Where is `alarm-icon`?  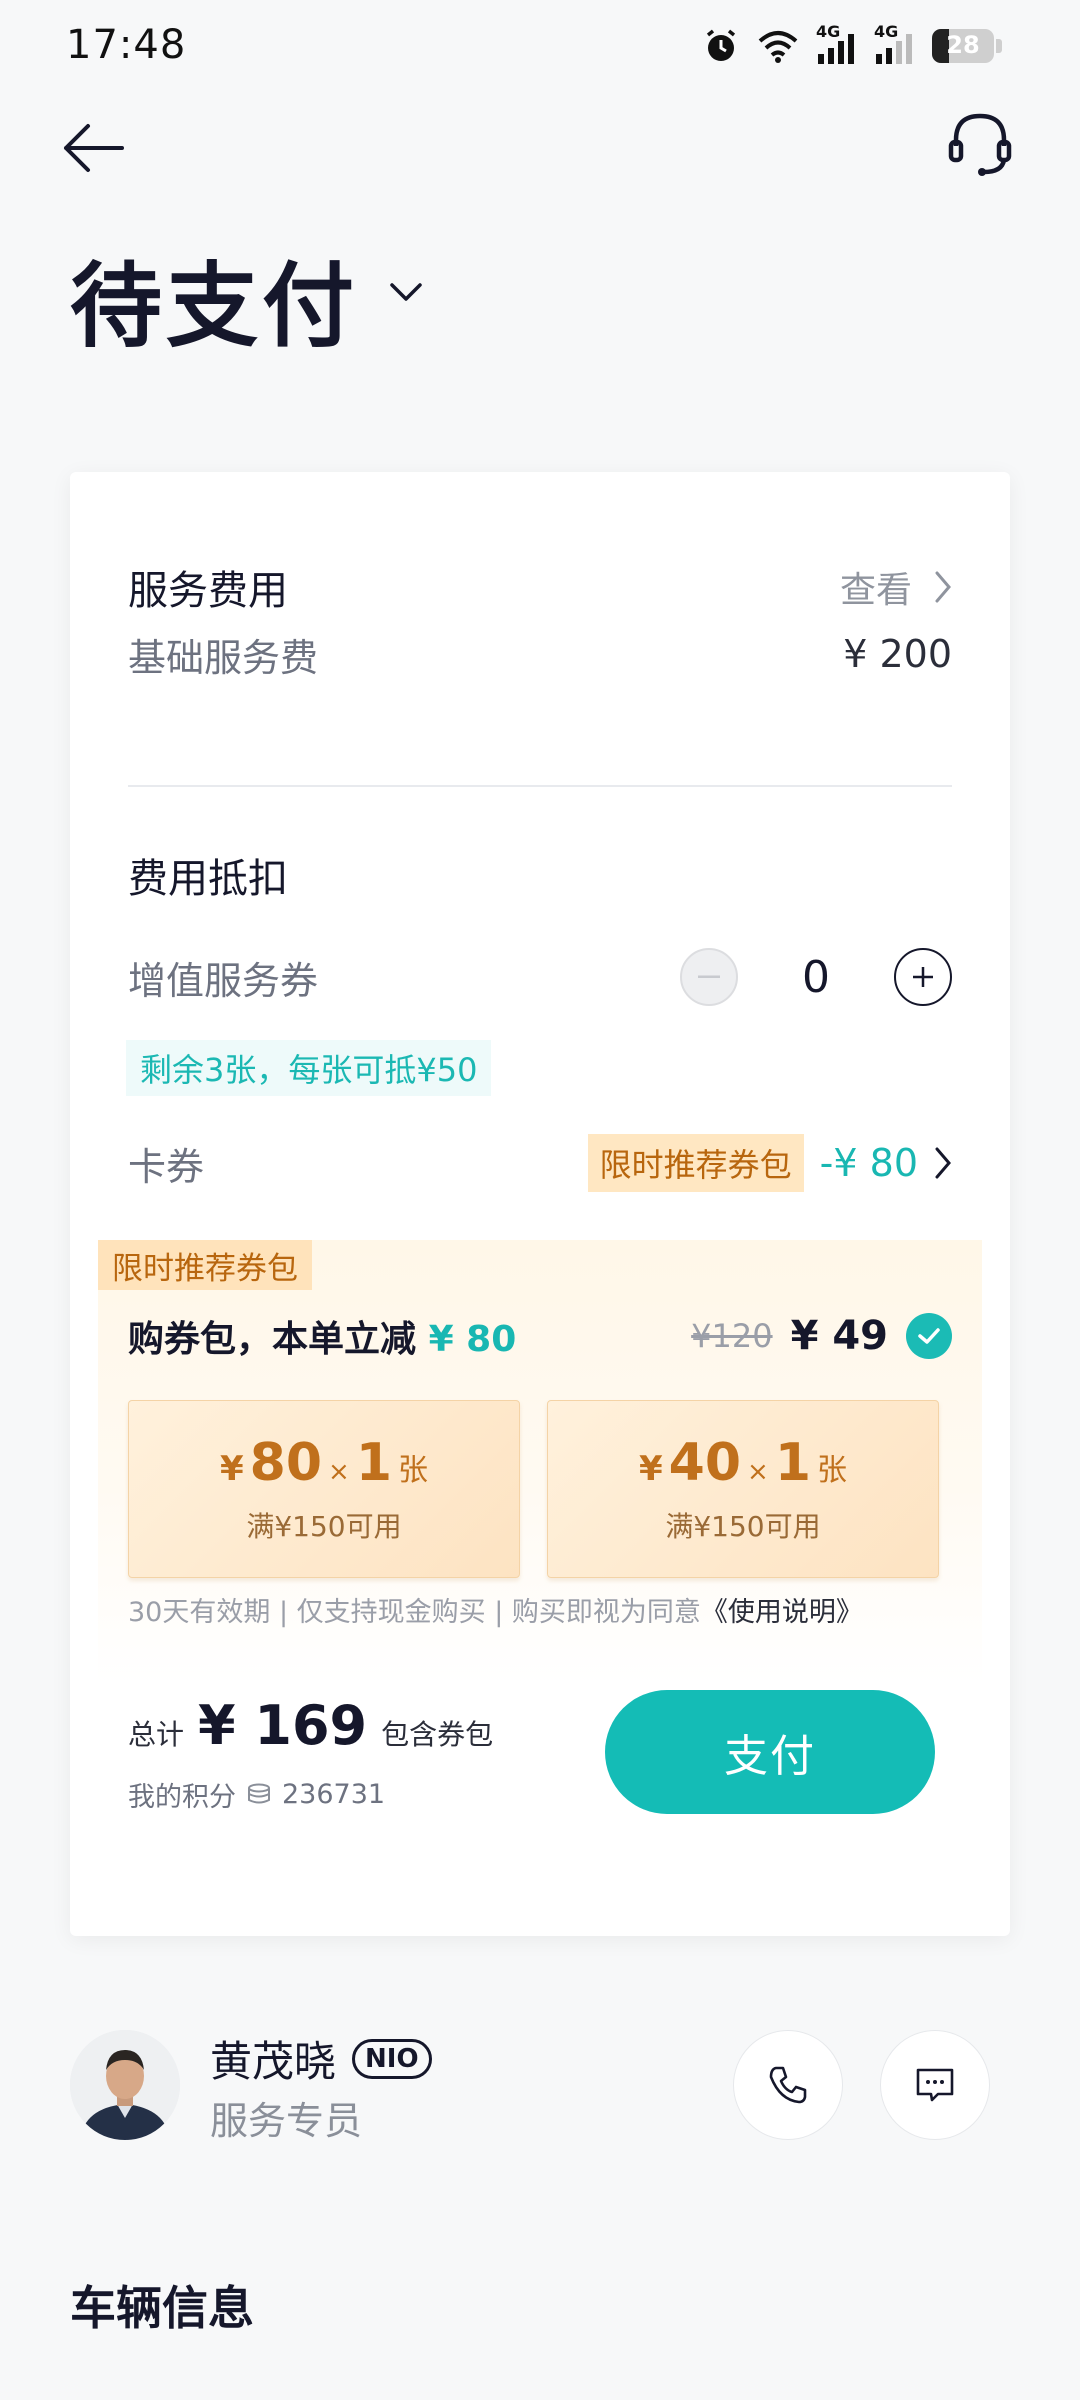
alarm-icon is located at coordinates (721, 45).